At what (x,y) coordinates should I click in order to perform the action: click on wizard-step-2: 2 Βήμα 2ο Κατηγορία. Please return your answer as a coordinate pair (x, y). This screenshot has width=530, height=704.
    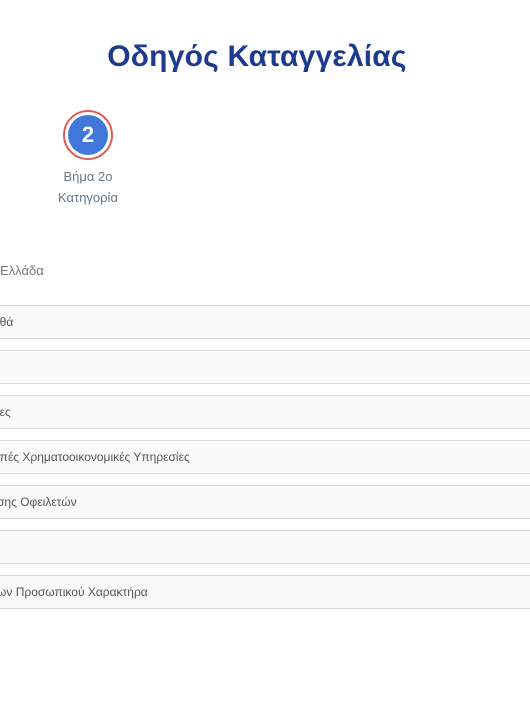
    Looking at the image, I should click on (88, 159).